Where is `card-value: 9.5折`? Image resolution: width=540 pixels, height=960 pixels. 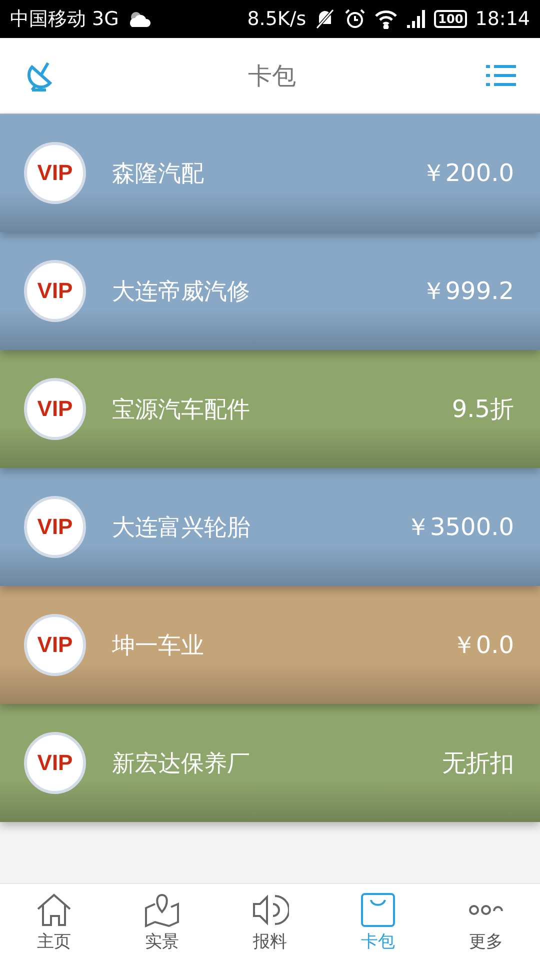 card-value: 9.5折 is located at coordinates (483, 409).